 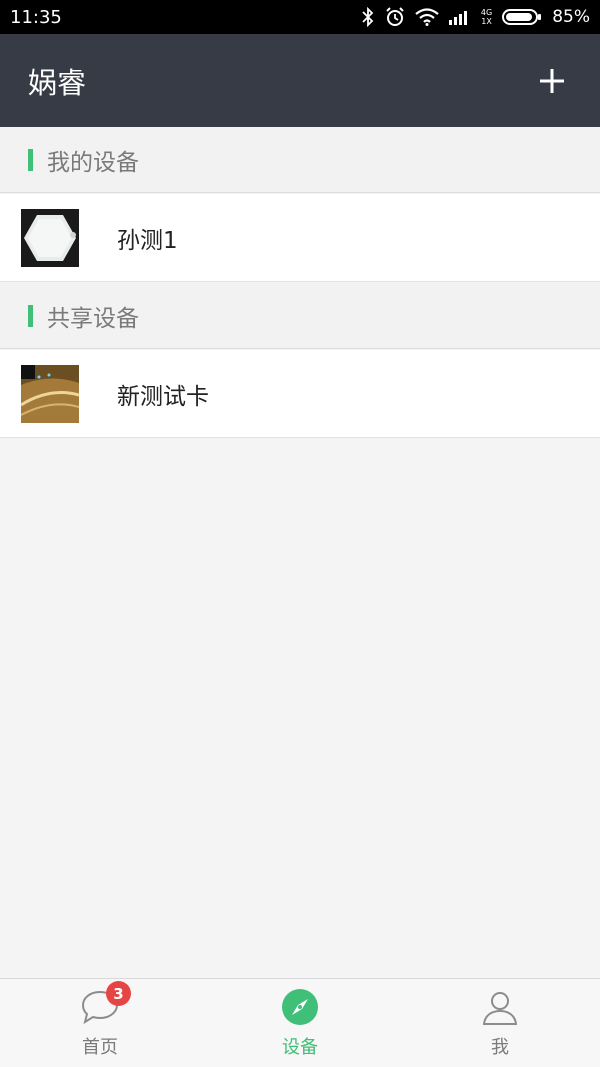 I want to click on nav-label-me: 我, so click(x=500, y=1047).